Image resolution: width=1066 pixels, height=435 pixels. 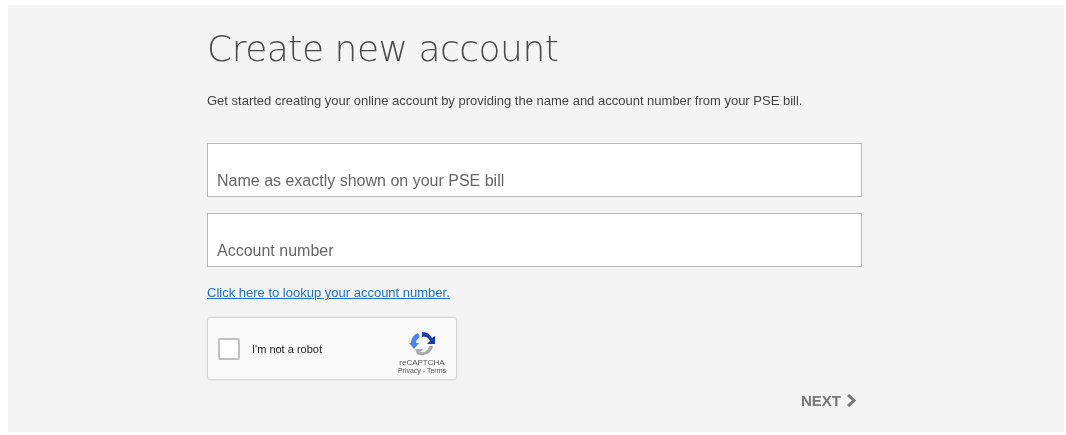 What do you see at coordinates (422, 362) in the screenshot?
I see `recaptcha-brand: reCAPTCHA` at bounding box center [422, 362].